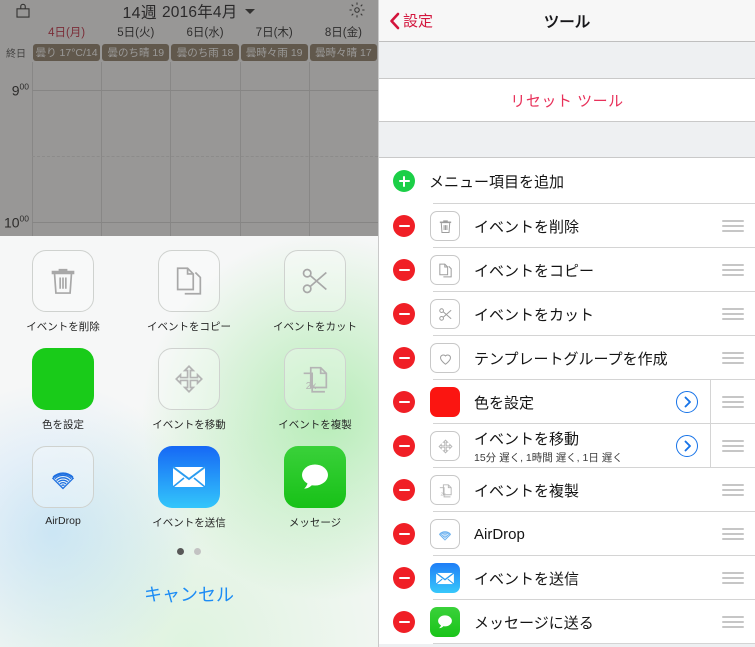 This screenshot has width=755, height=647. Describe the element at coordinates (315, 285) in the screenshot. I see `action-item-cut: イベントをカット` at that location.